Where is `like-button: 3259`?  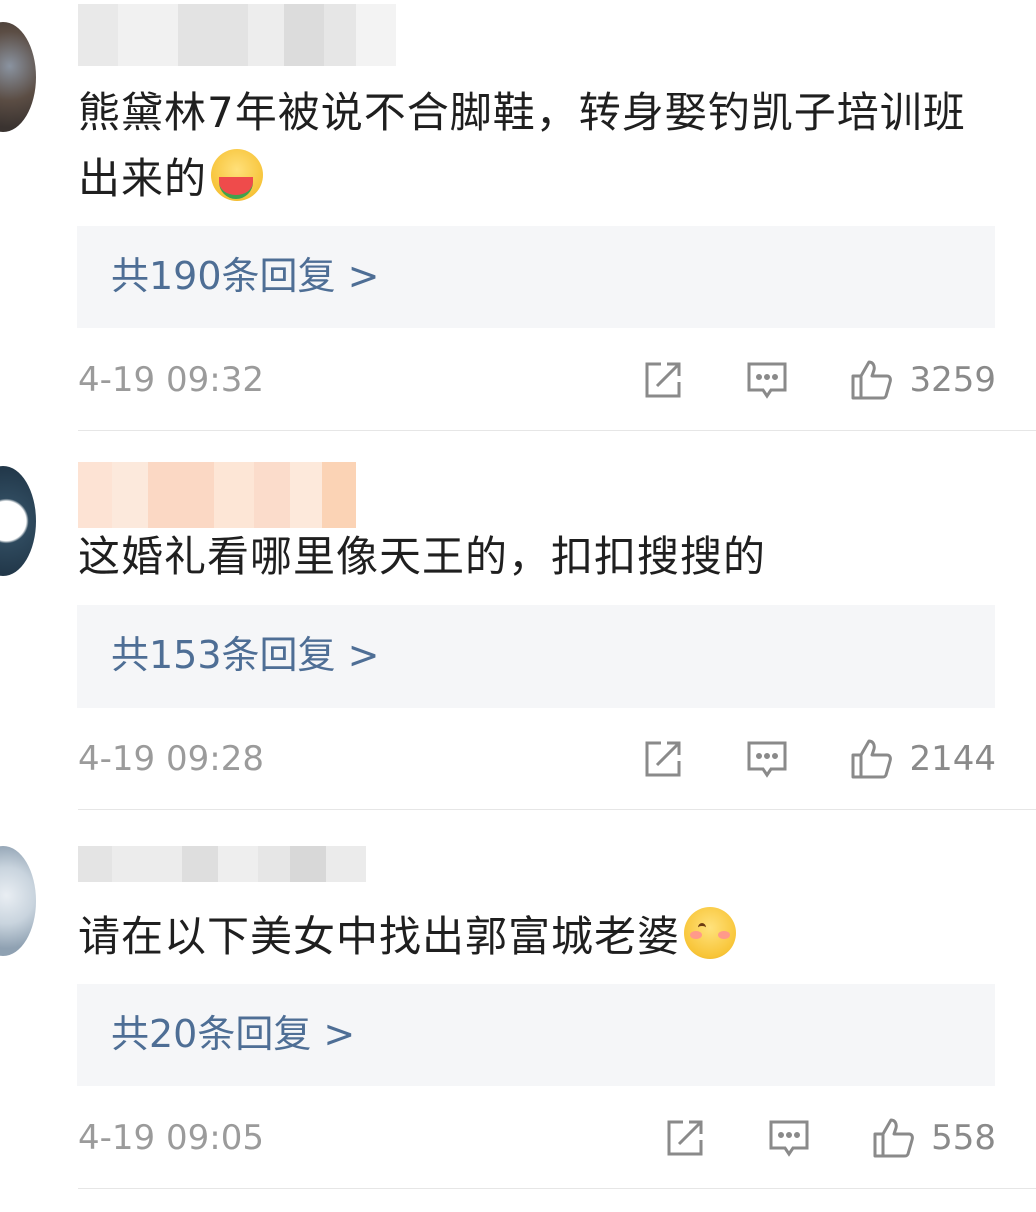 like-button: 3259 is located at coordinates (921, 380).